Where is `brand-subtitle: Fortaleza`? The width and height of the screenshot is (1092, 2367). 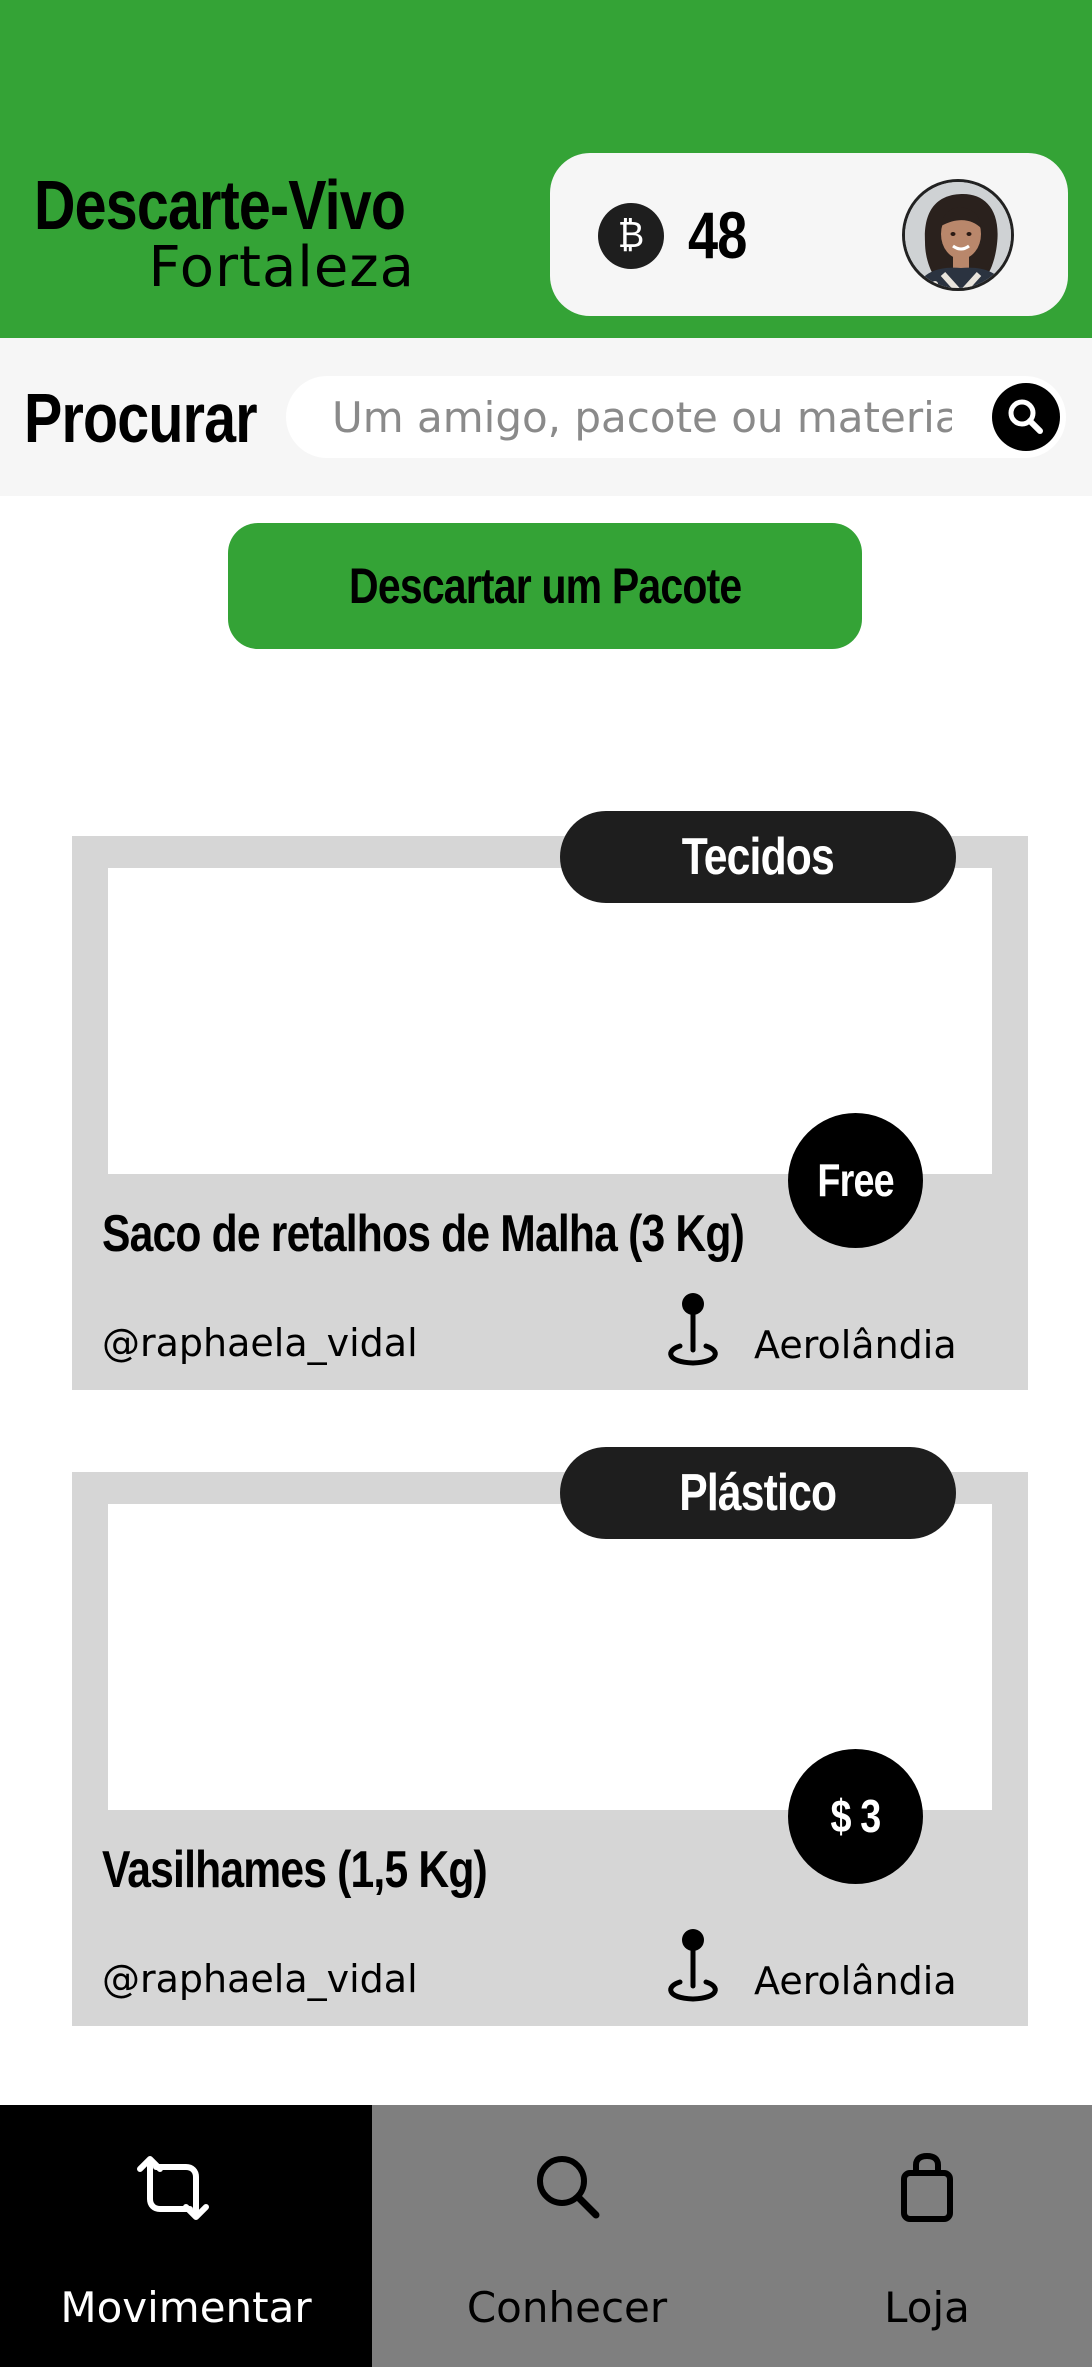
brand-subtitle: Fortaleza is located at coordinates (281, 267).